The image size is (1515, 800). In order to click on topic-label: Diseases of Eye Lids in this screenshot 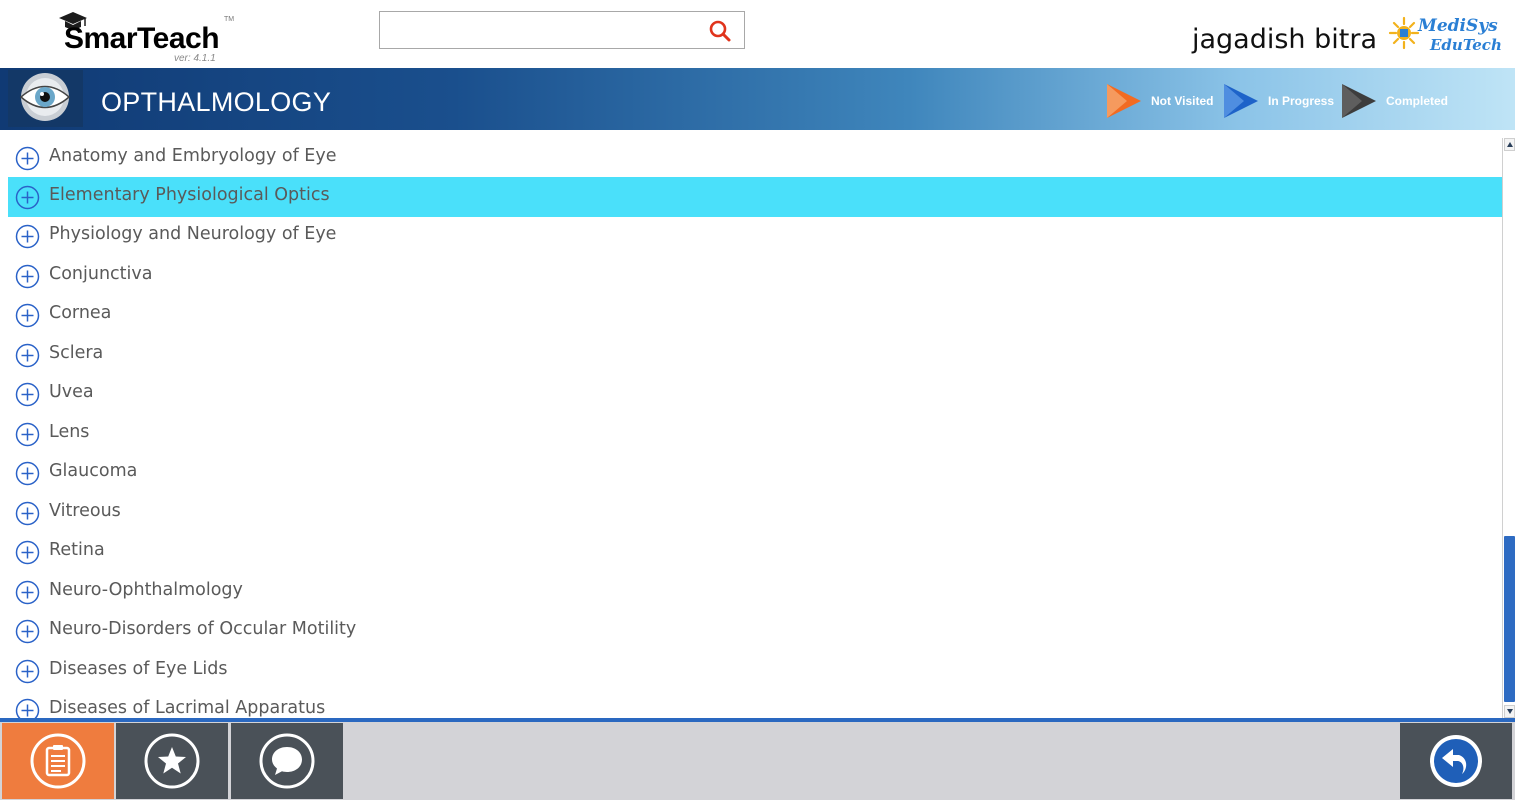, I will do `click(138, 669)`.